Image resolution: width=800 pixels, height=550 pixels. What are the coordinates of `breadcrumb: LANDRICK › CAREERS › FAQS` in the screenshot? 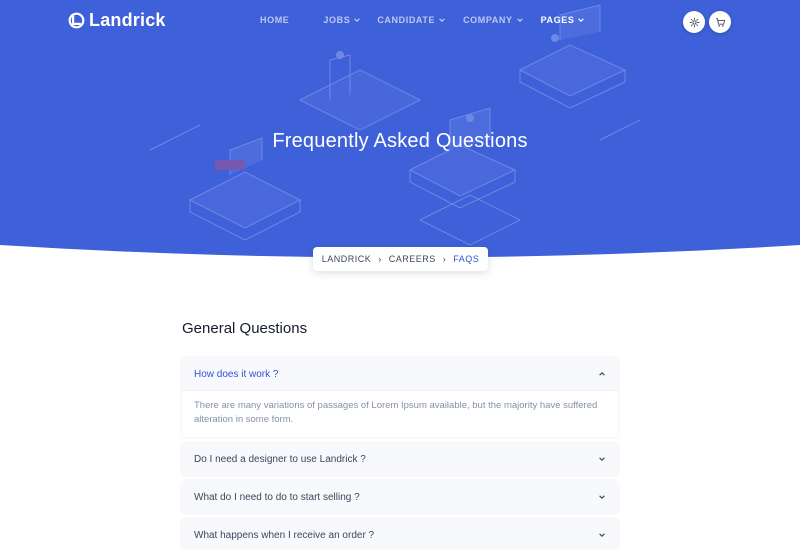 It's located at (400, 259).